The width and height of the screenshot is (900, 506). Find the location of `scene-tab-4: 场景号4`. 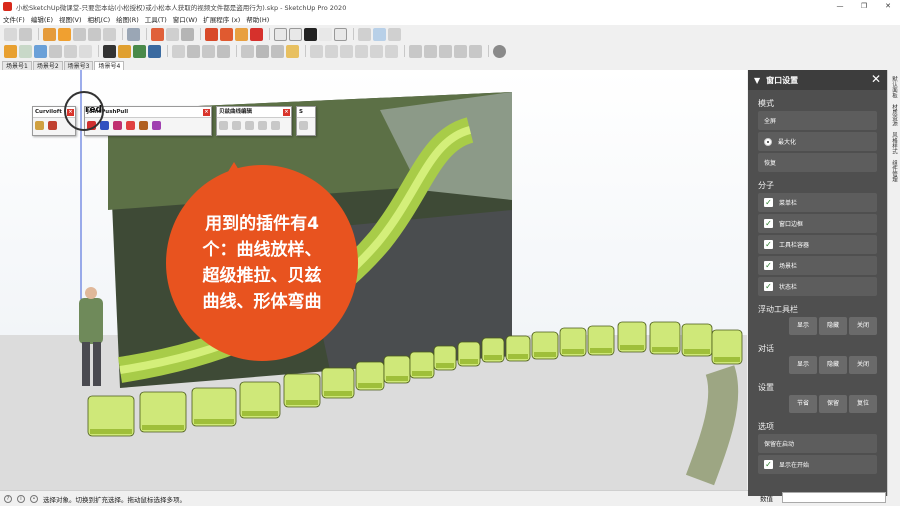

scene-tab-4: 场景号4 is located at coordinates (109, 65).